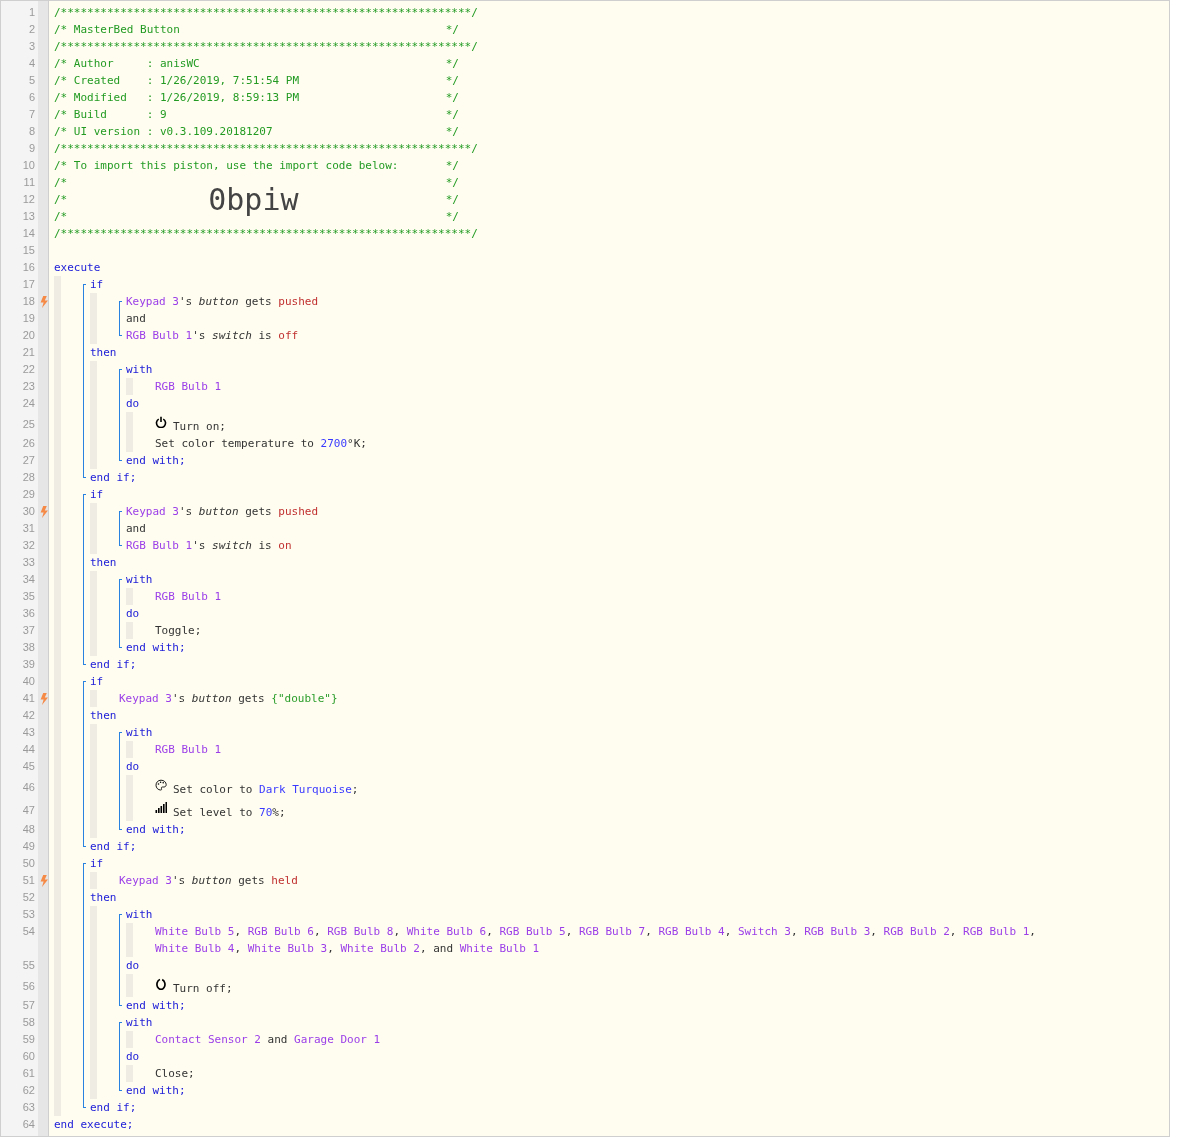  Describe the element at coordinates (226, 166) in the screenshot. I see `comment-text: /* To import this piston, use the import code below:` at that location.